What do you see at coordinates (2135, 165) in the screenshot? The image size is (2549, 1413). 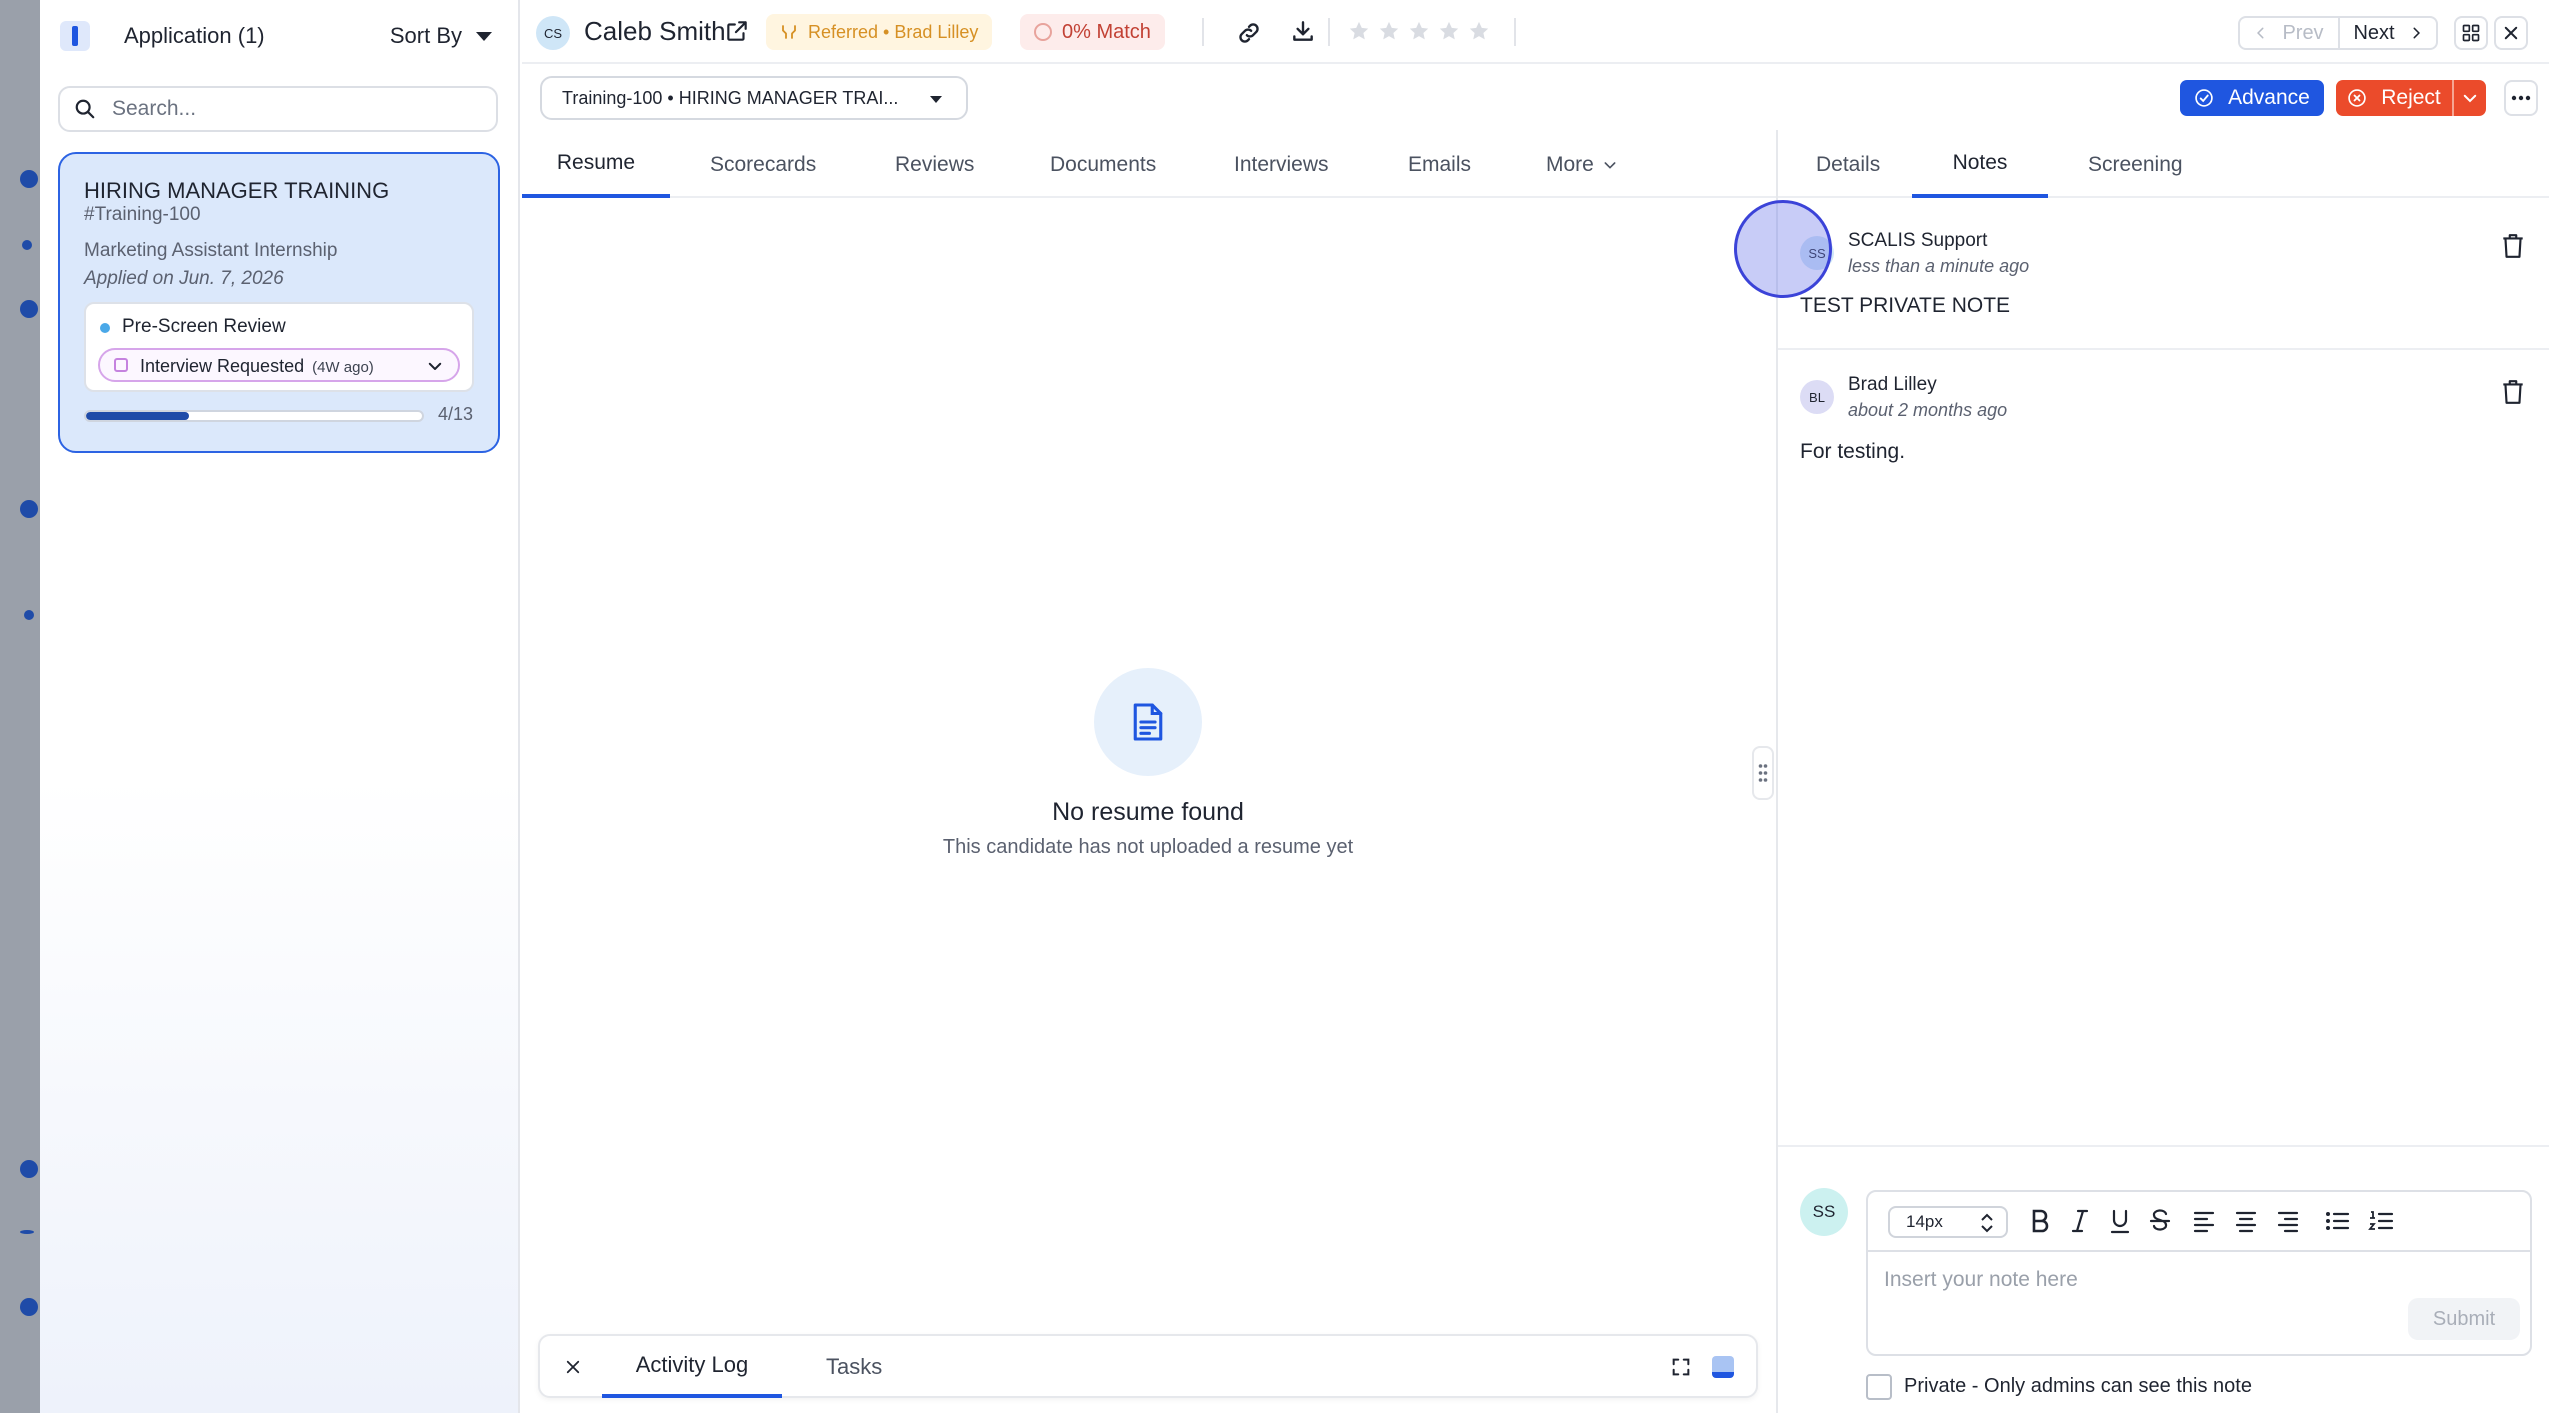 I see `tab-screening: Screening` at bounding box center [2135, 165].